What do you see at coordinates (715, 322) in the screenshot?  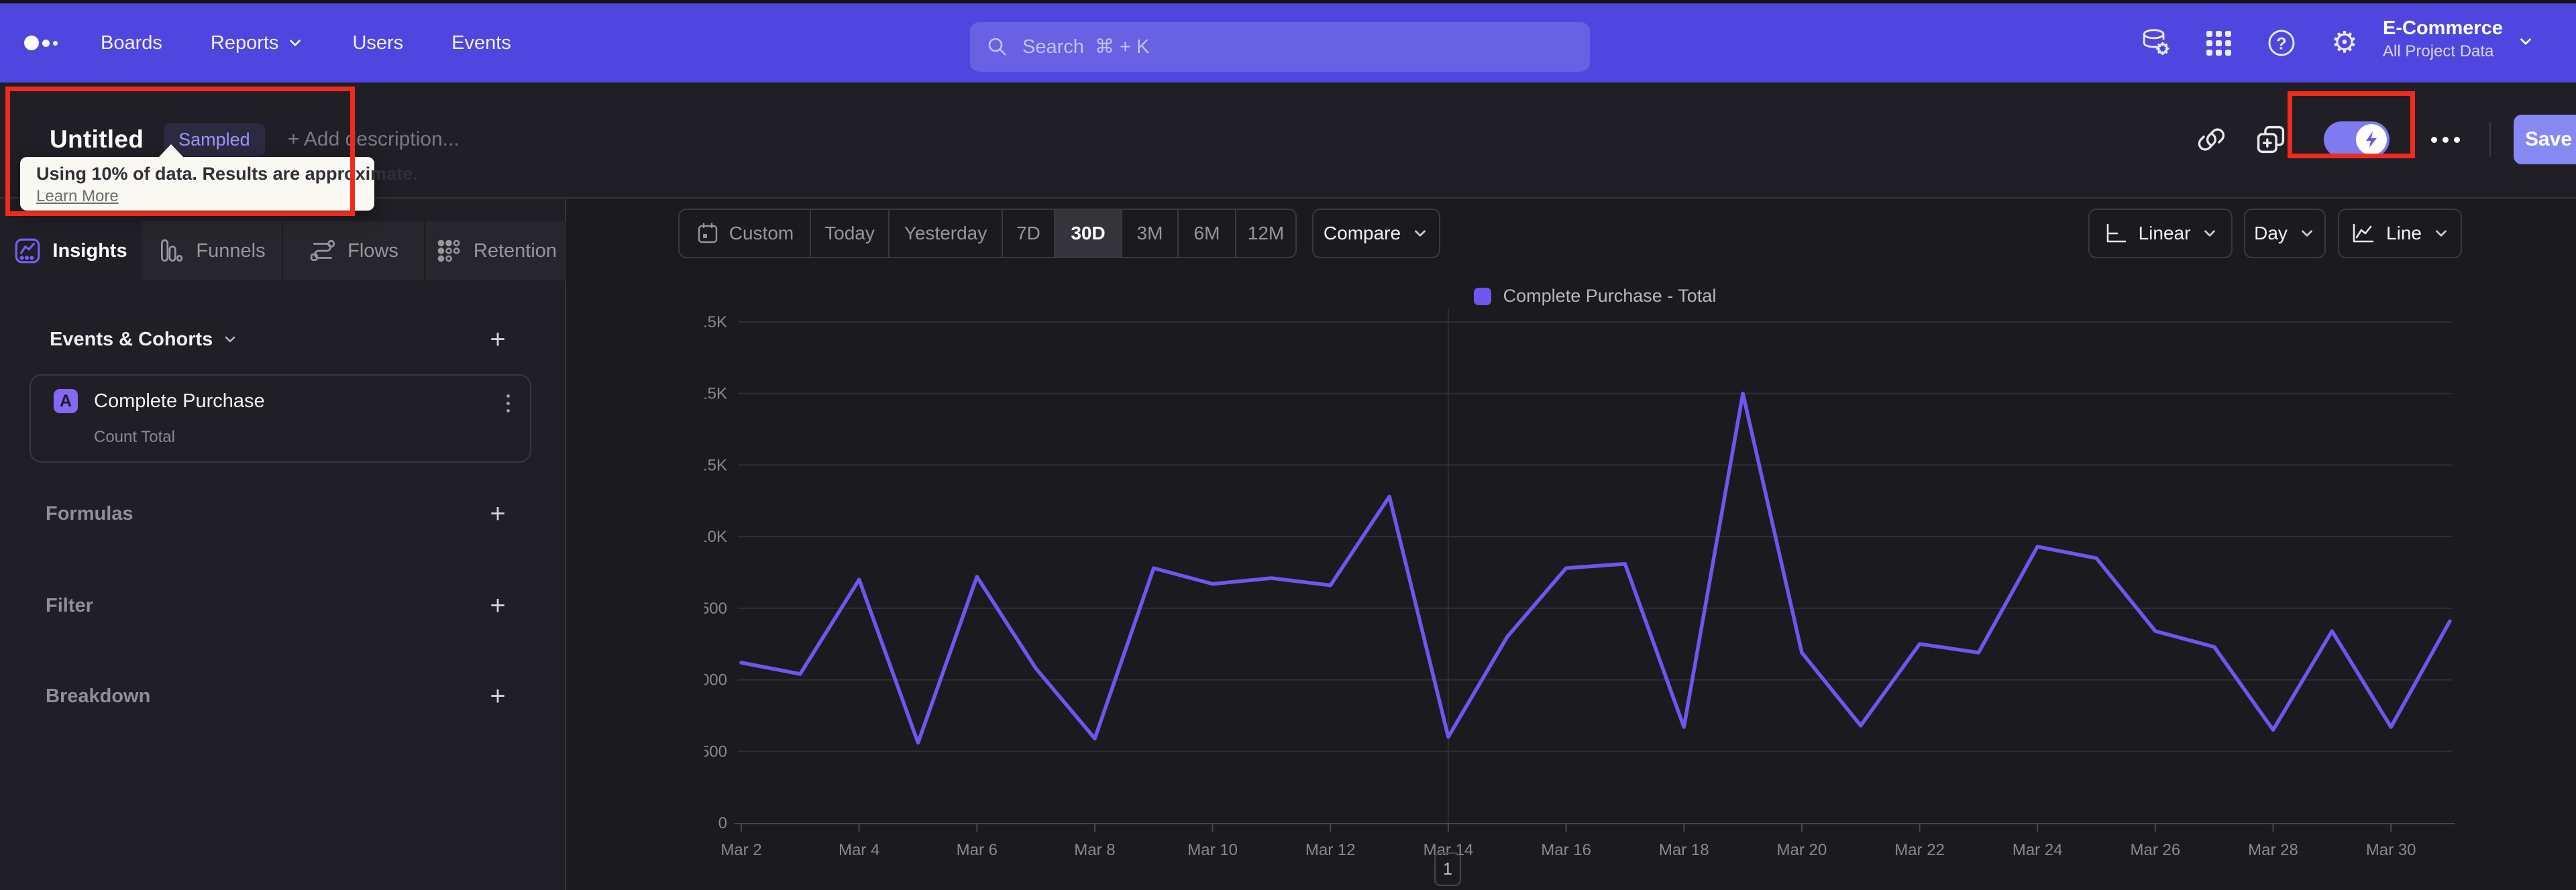 I see `svg-text: 17.5K` at bounding box center [715, 322].